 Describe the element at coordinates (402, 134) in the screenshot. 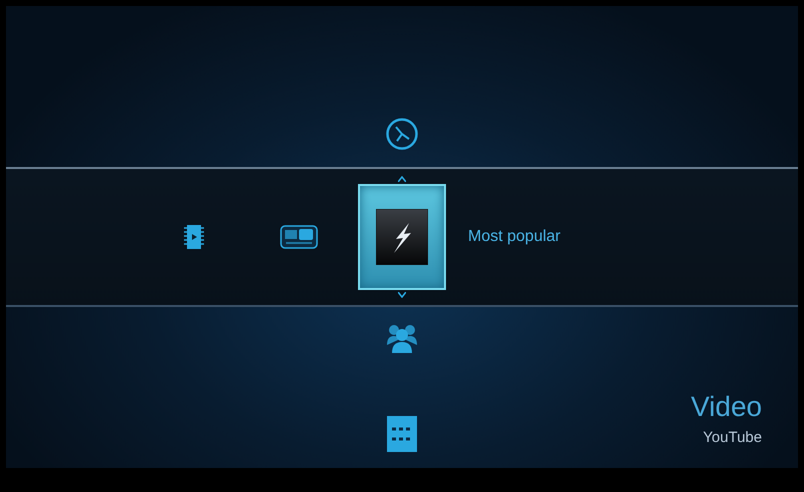

I see `clock-icon` at that location.